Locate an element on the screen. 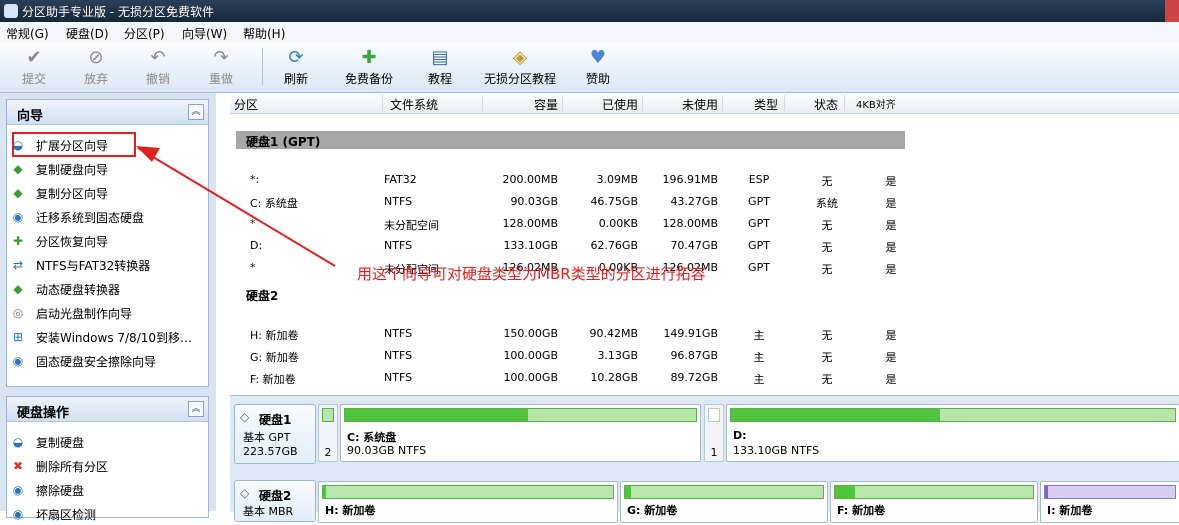 Image resolution: width=1179 pixels, height=525 pixels. partition-h-block: H: 新加卷 is located at coordinates (468, 502).